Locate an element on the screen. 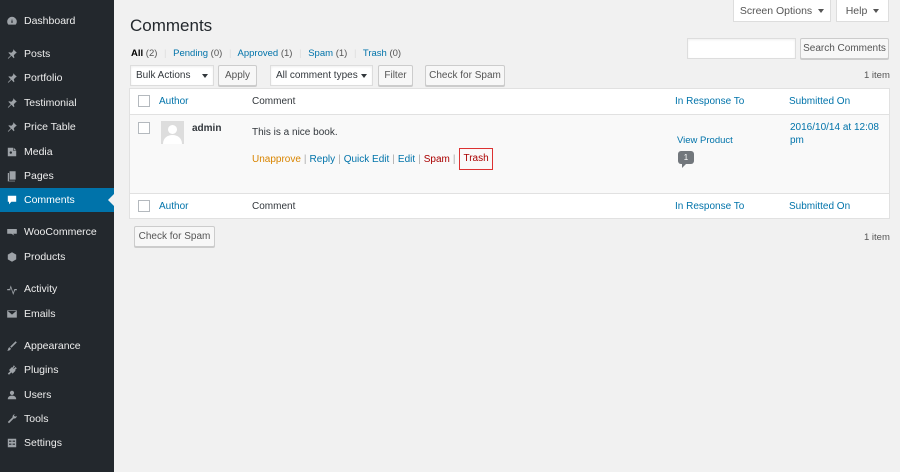 The width and height of the screenshot is (900, 472). woocommerce-icon is located at coordinates (12, 232).